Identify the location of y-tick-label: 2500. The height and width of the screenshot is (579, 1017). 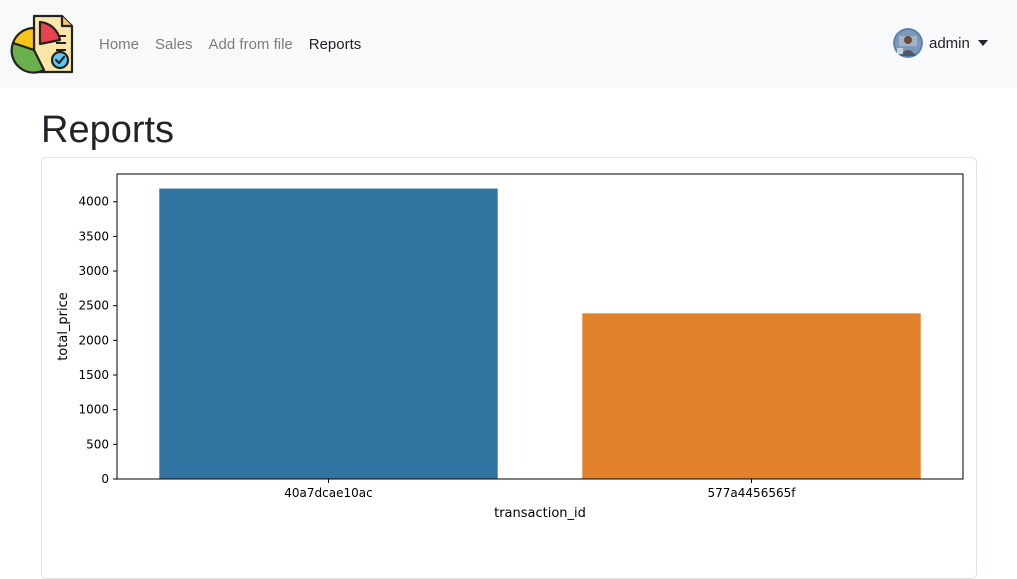
(93, 306).